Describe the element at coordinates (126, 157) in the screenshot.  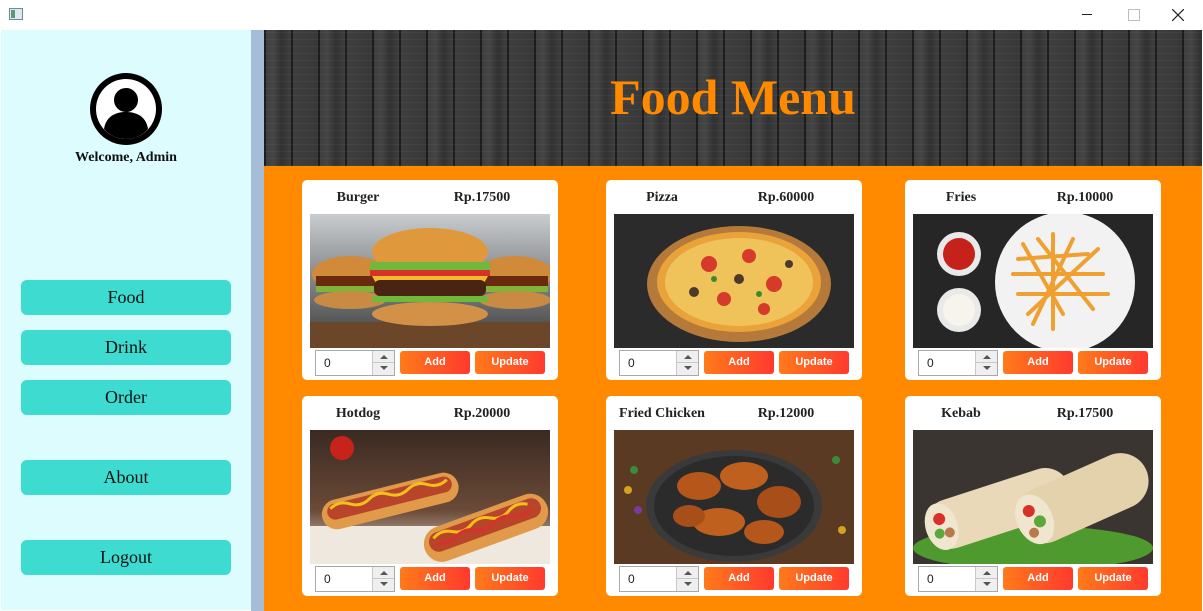
I see `welcome-text: Welcome, Admin` at that location.